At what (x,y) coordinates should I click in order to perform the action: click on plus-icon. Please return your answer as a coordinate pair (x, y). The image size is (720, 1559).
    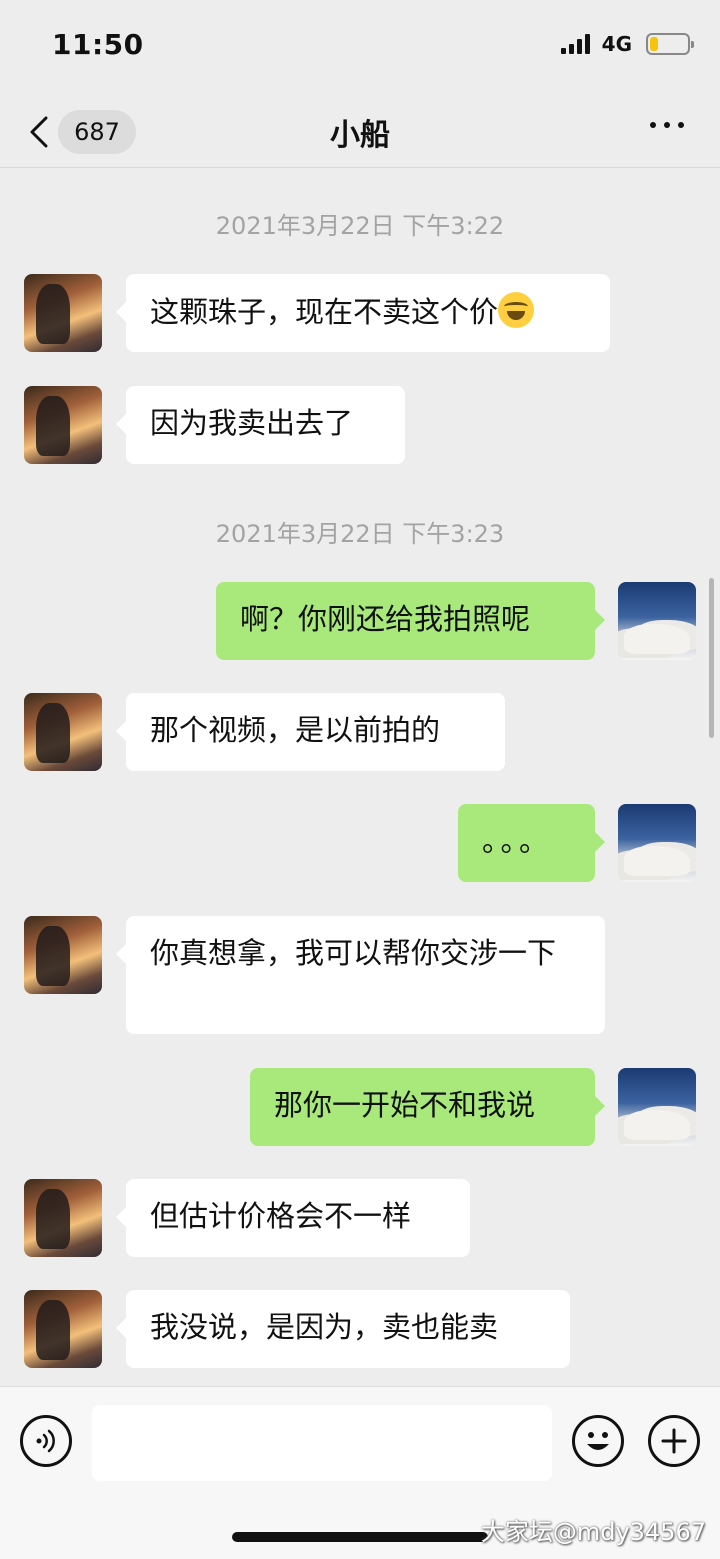
    Looking at the image, I should click on (674, 1441).